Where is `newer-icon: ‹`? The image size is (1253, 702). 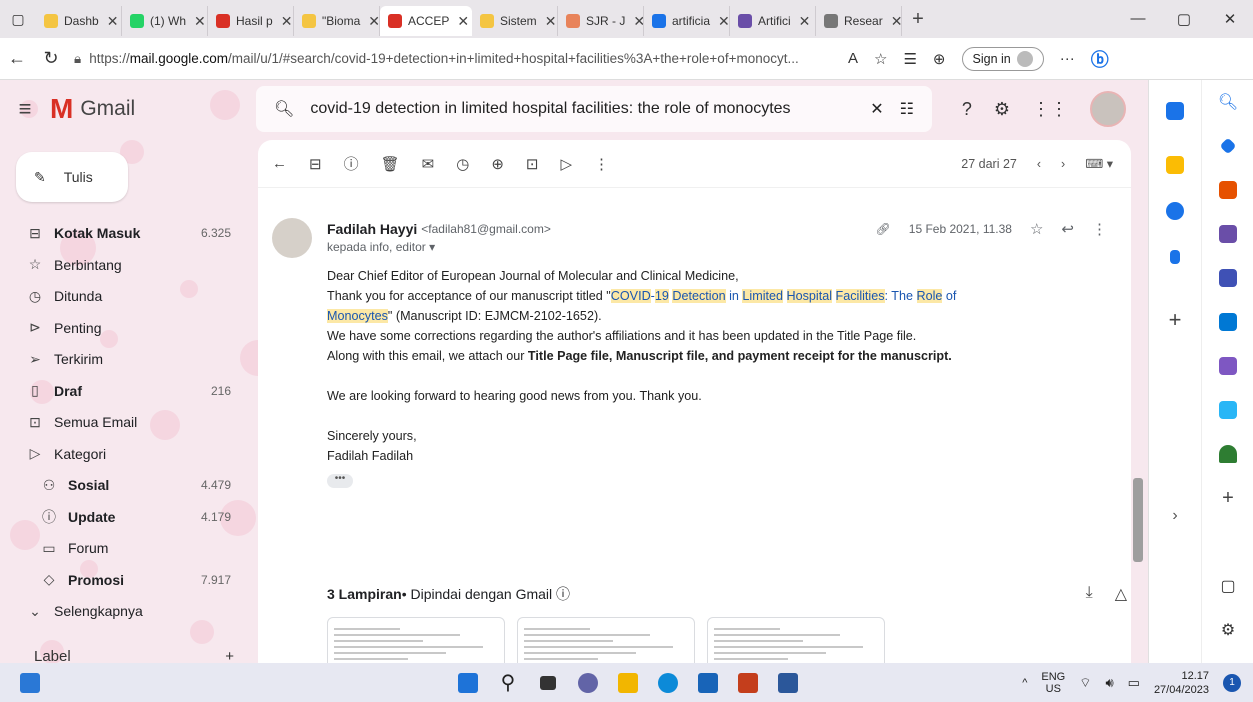 newer-icon: ‹ is located at coordinates (1039, 164).